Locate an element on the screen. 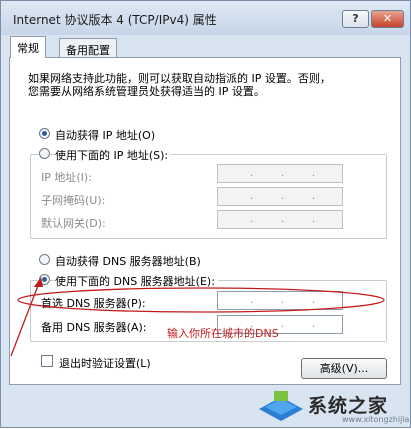  watermark-text: 系统之家 is located at coordinates (348, 406).